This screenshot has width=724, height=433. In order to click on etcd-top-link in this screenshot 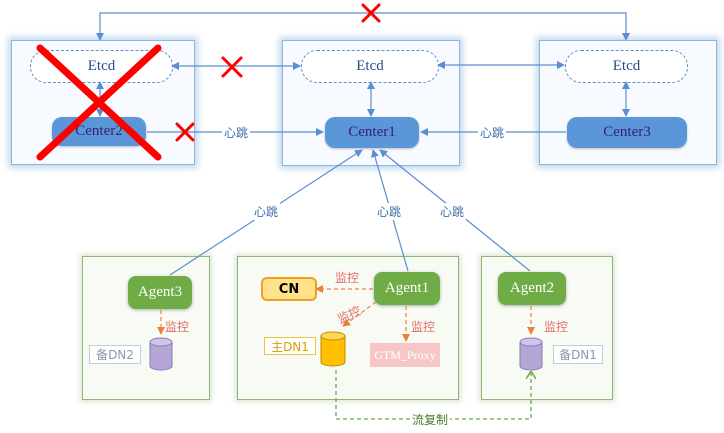, I will do `click(363, 26)`.